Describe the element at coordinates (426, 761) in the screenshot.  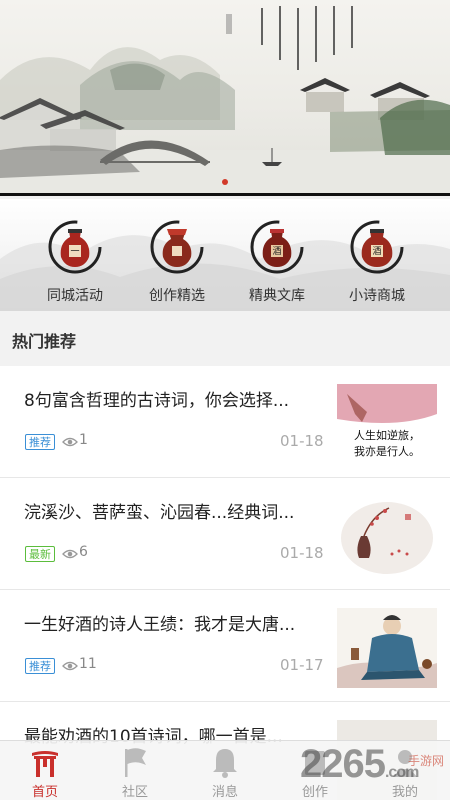
I see `watermark-text: 手游网` at that location.